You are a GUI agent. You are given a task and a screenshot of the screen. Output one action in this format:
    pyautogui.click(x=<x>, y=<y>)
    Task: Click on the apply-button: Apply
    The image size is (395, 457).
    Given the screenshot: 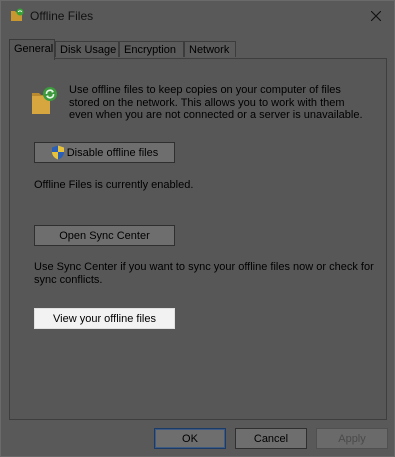 What is the action you would take?
    pyautogui.click(x=352, y=438)
    